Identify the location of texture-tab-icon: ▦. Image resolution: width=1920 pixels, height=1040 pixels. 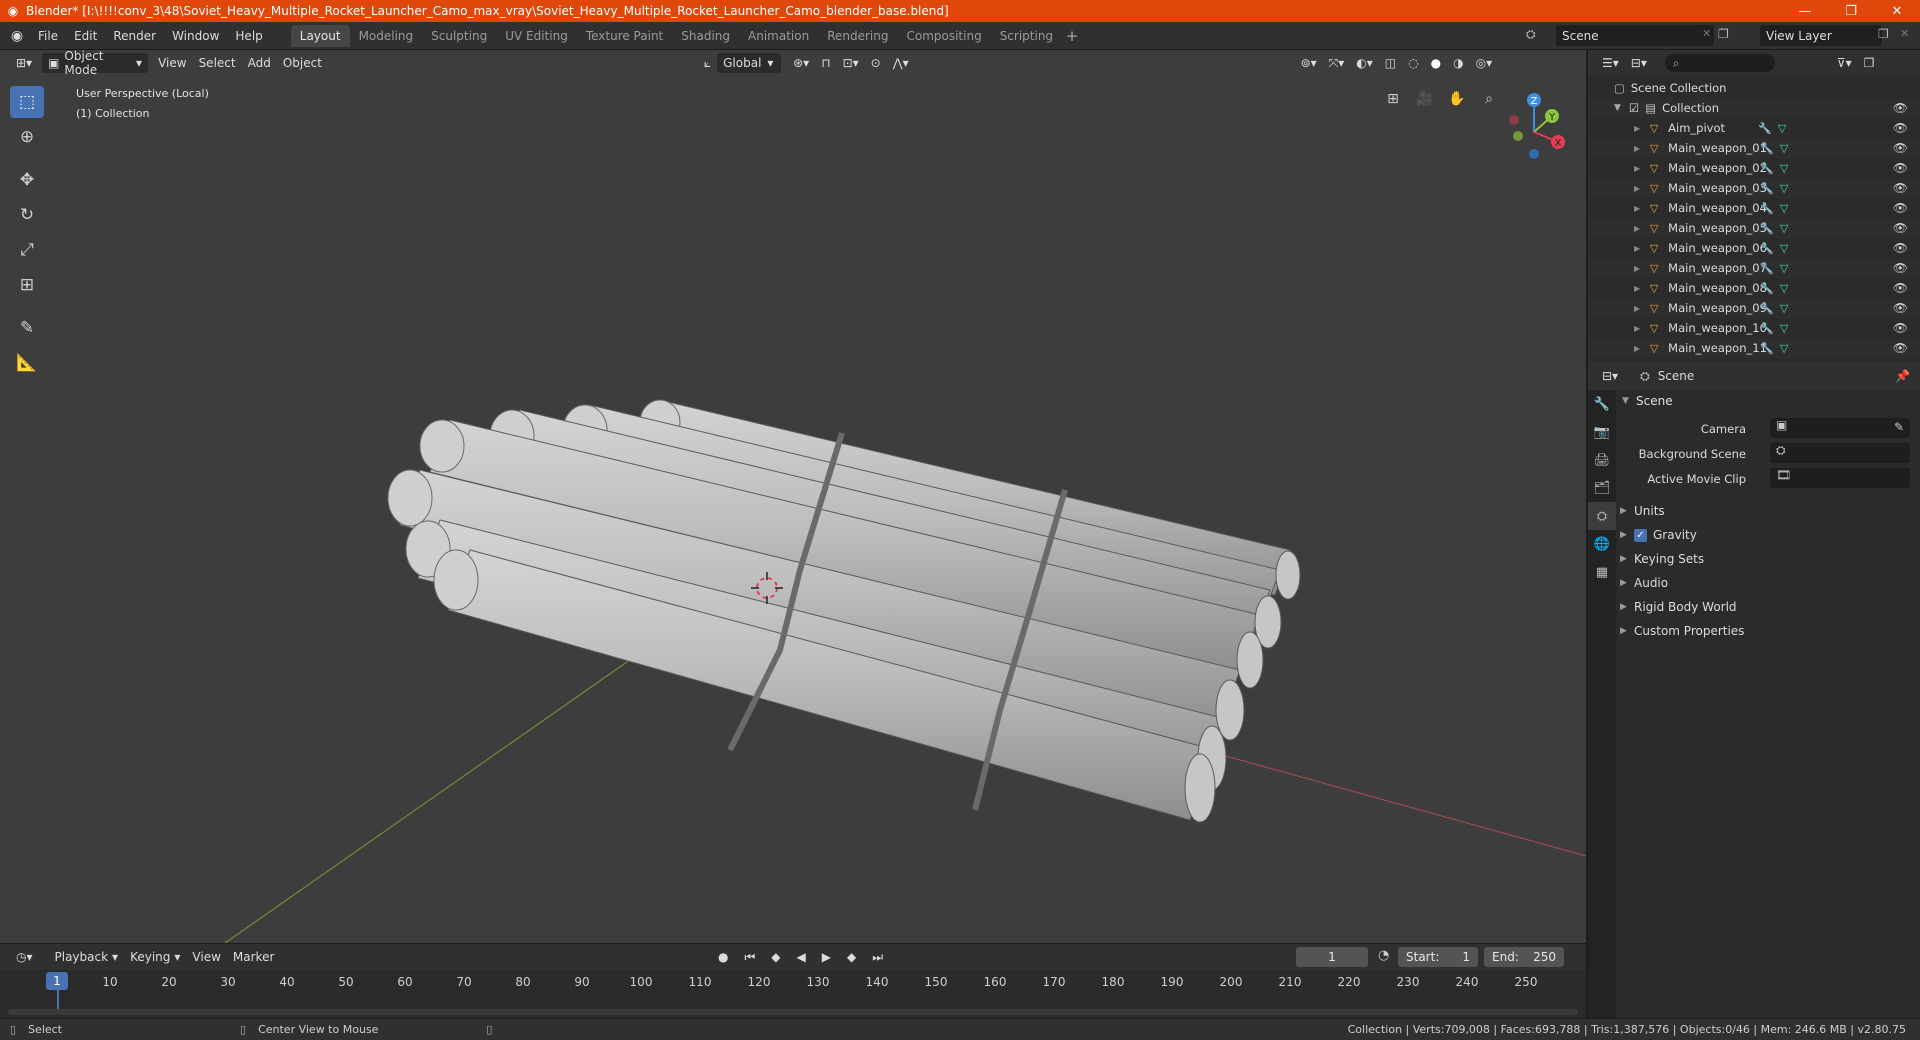
(1602, 572).